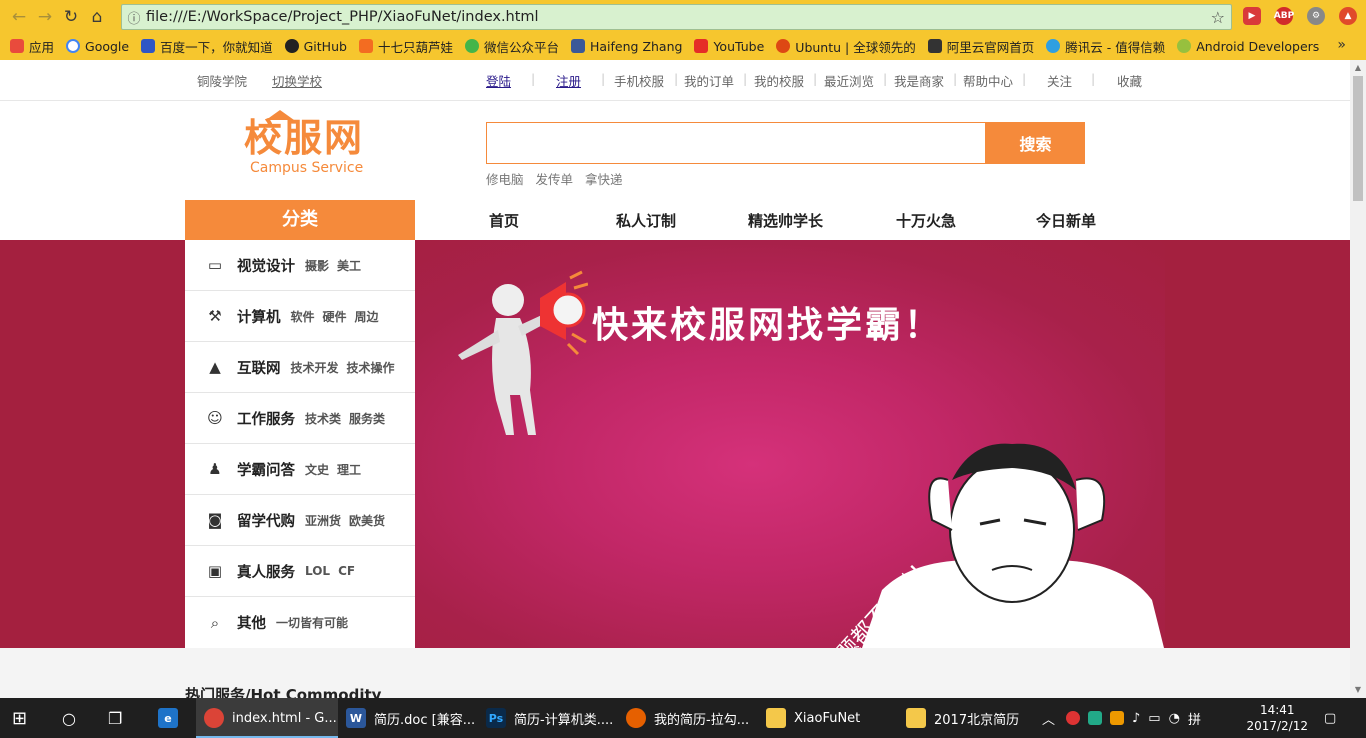 The width and height of the screenshot is (1366, 738). What do you see at coordinates (1358, 138) in the screenshot?
I see `scroll-thumb` at bounding box center [1358, 138].